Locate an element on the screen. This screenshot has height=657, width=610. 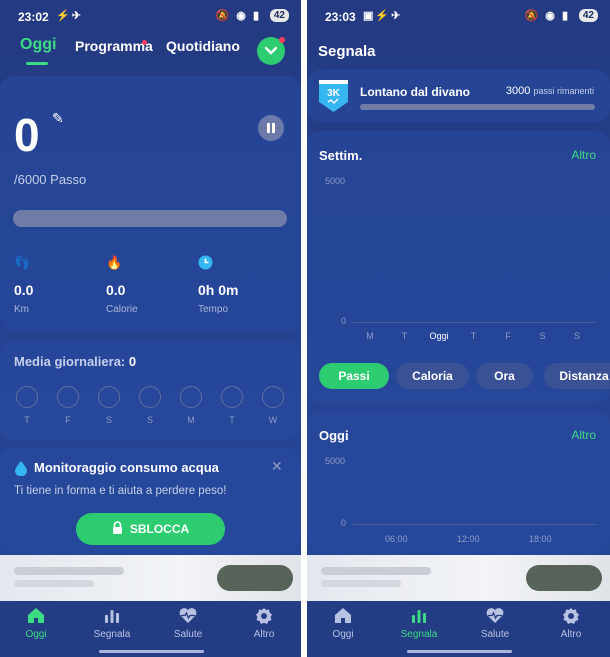
remaining-label: passi rimanenti is located at coordinates (563, 91).